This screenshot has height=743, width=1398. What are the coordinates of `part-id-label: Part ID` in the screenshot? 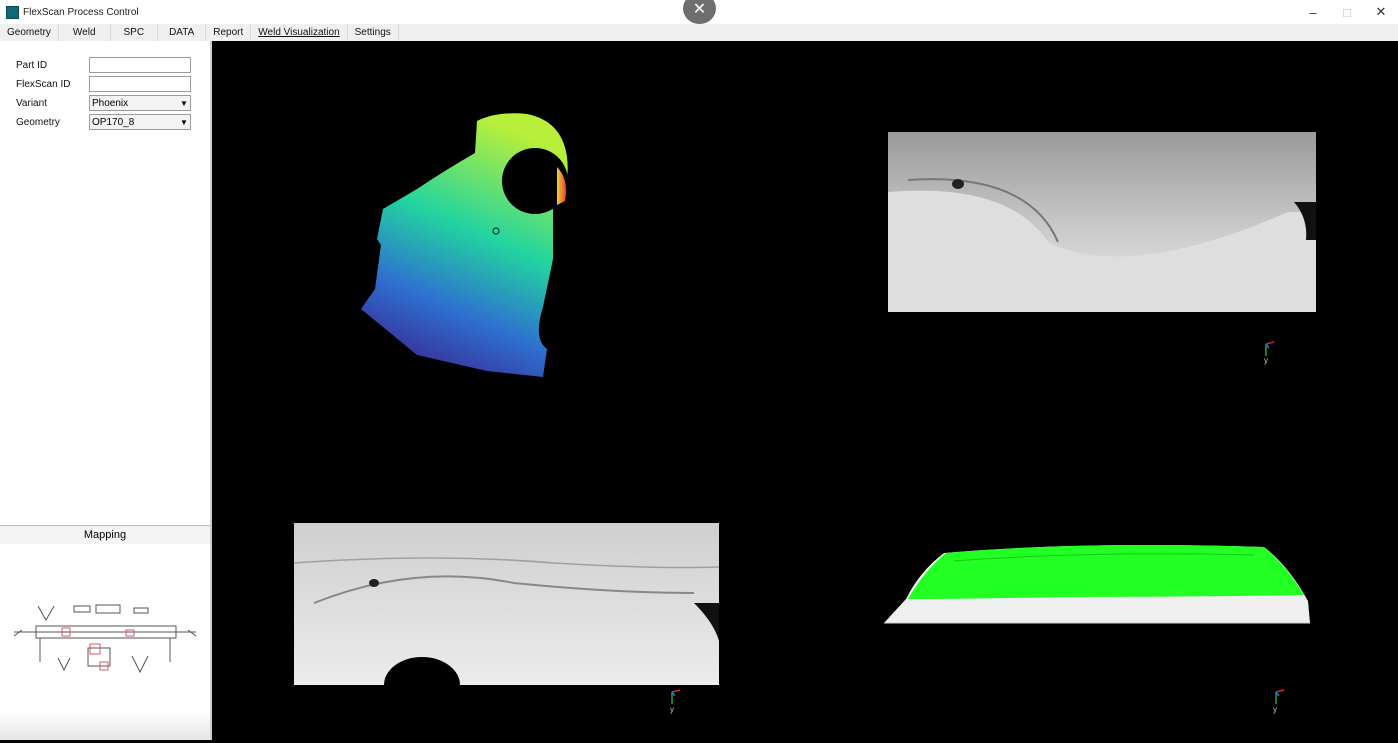 It's located at (32, 65).